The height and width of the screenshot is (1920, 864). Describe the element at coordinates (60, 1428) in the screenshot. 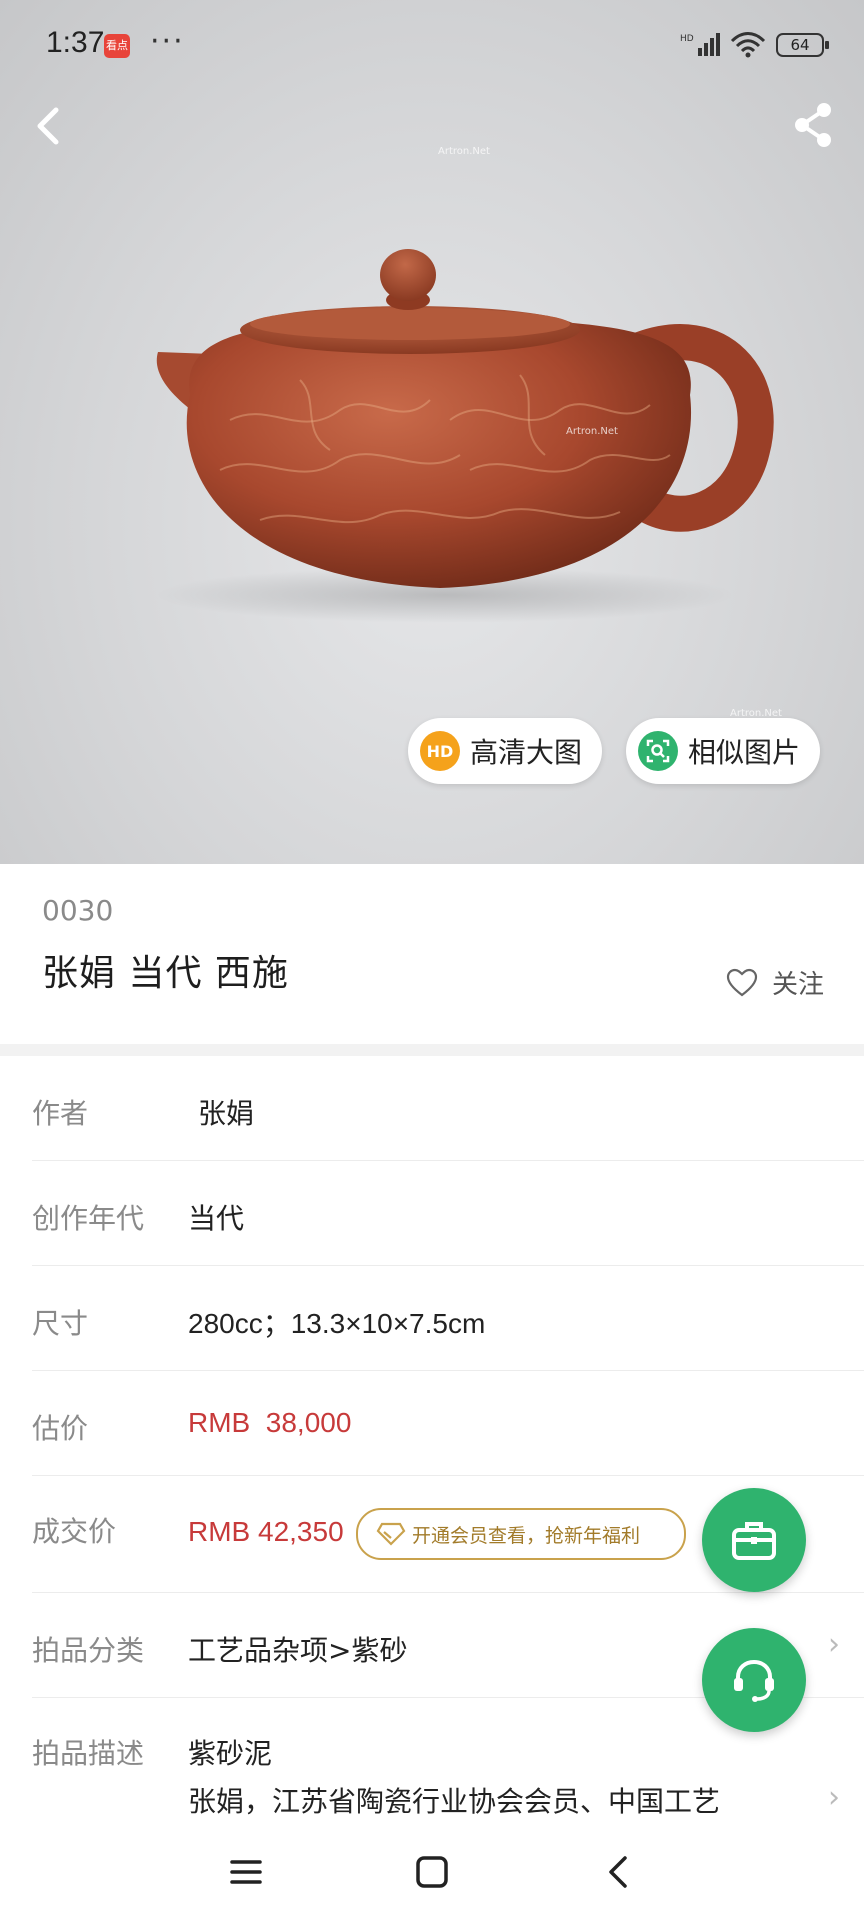

I see `detail-label: 估价` at that location.